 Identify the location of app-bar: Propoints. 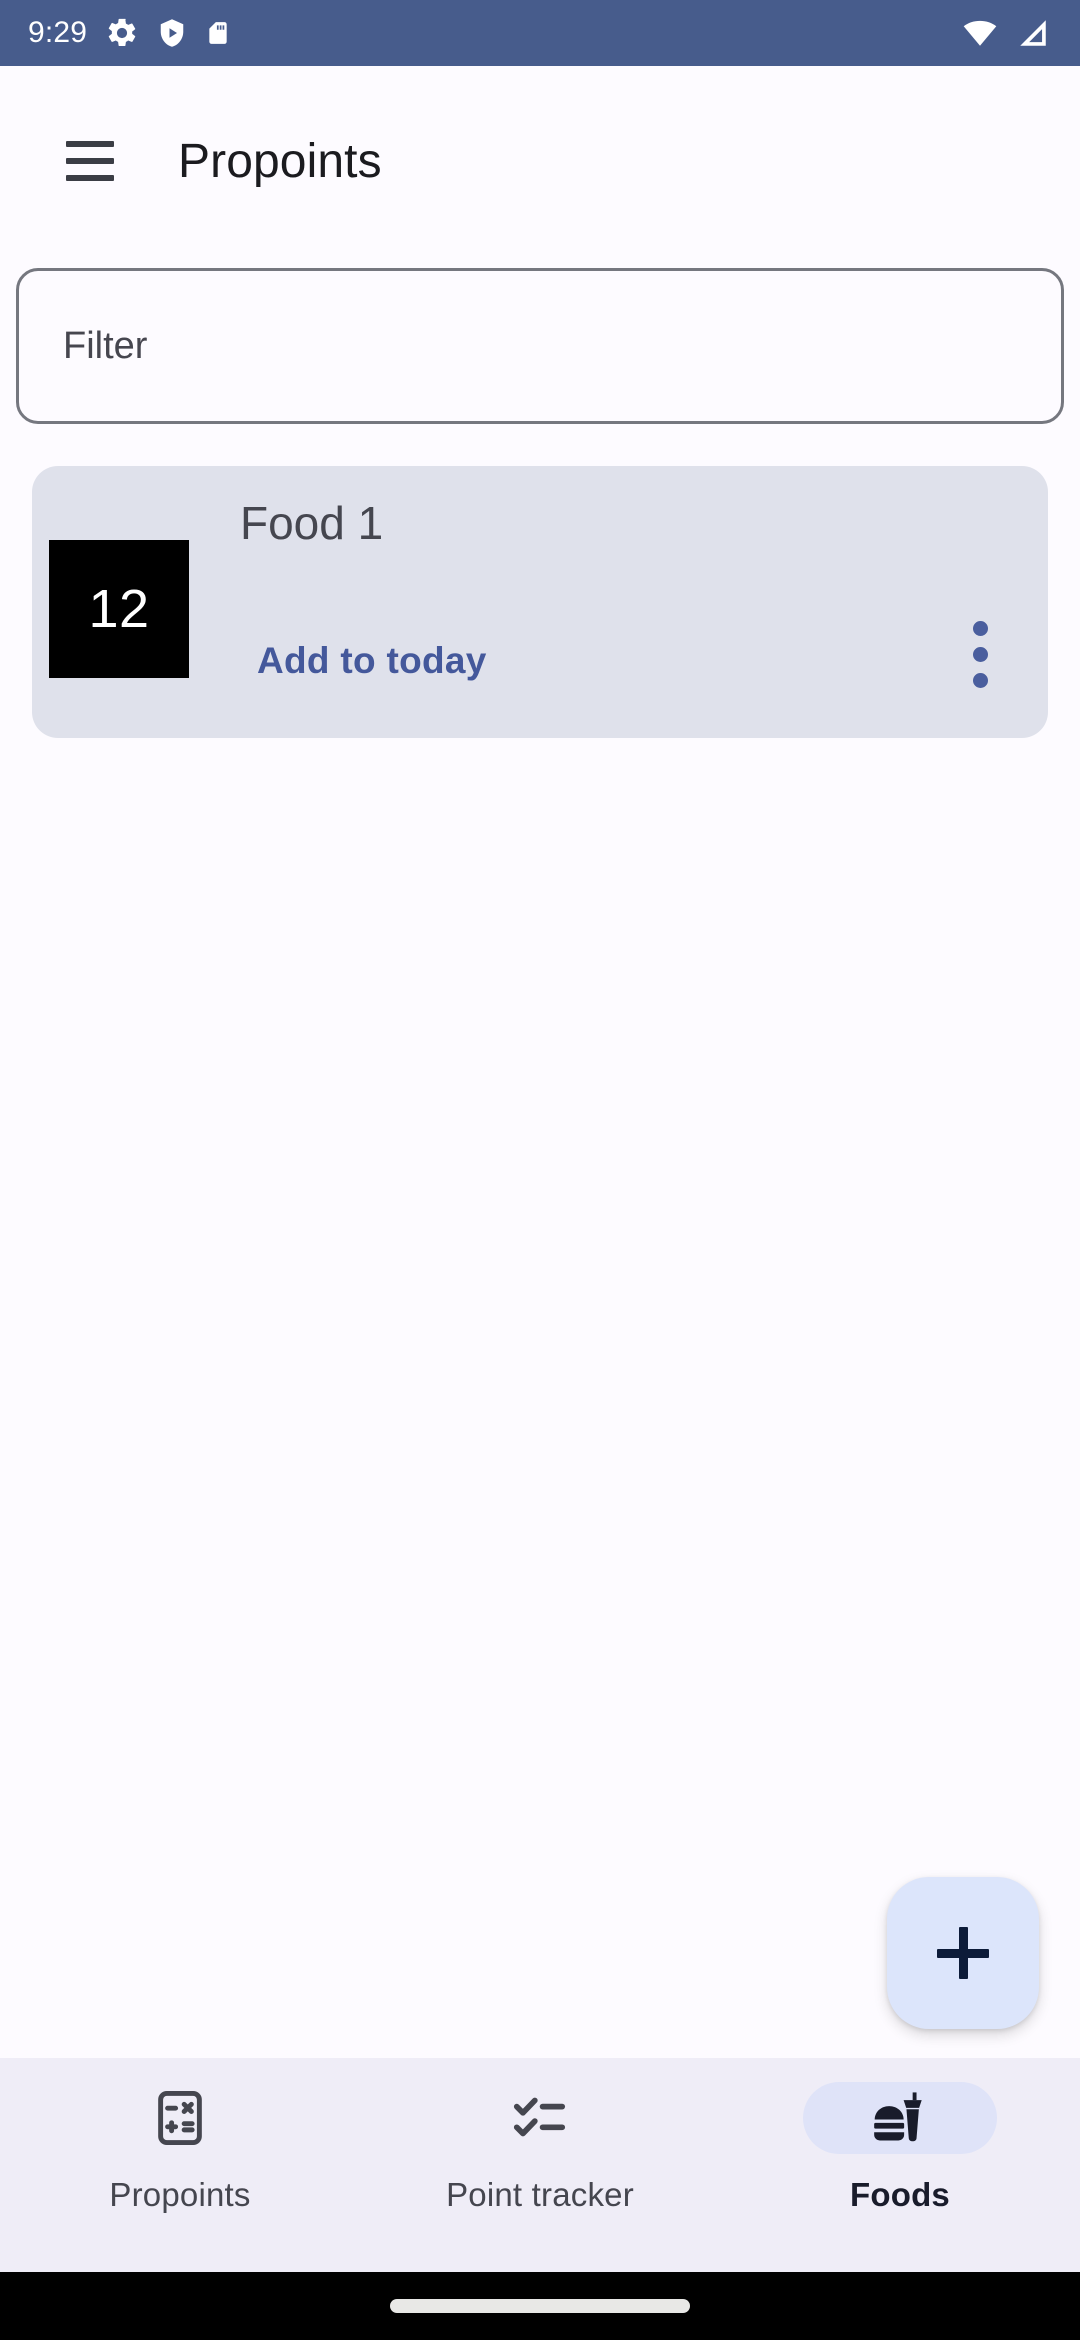
(540, 161).